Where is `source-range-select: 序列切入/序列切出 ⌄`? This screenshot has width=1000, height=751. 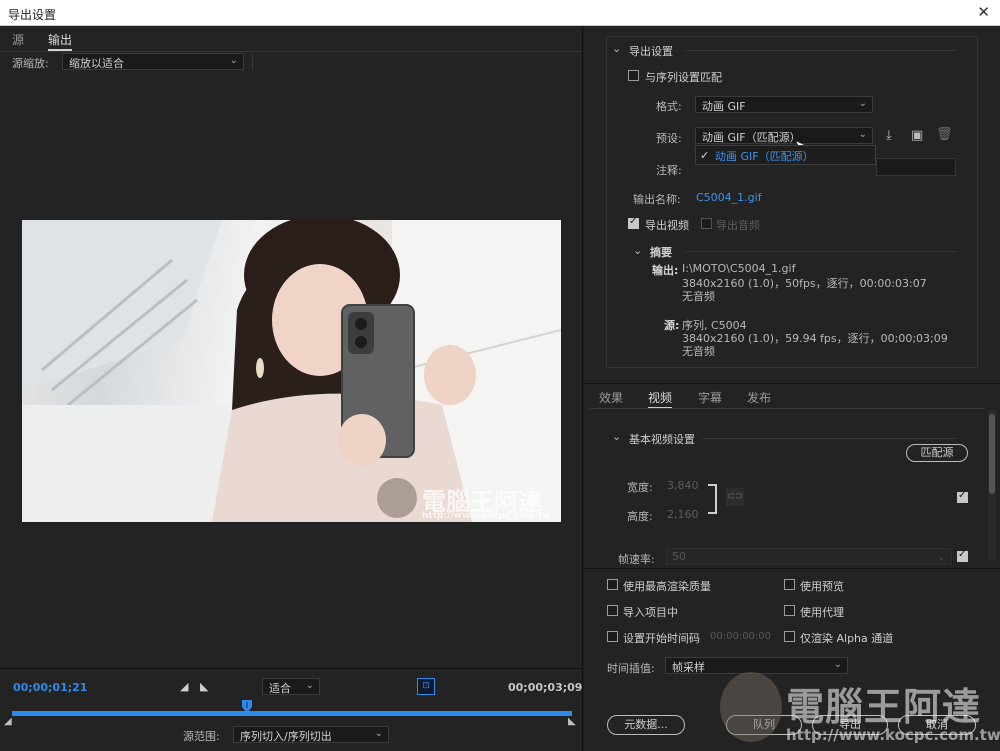 source-range-select: 序列切入/序列切出 ⌄ is located at coordinates (311, 734).